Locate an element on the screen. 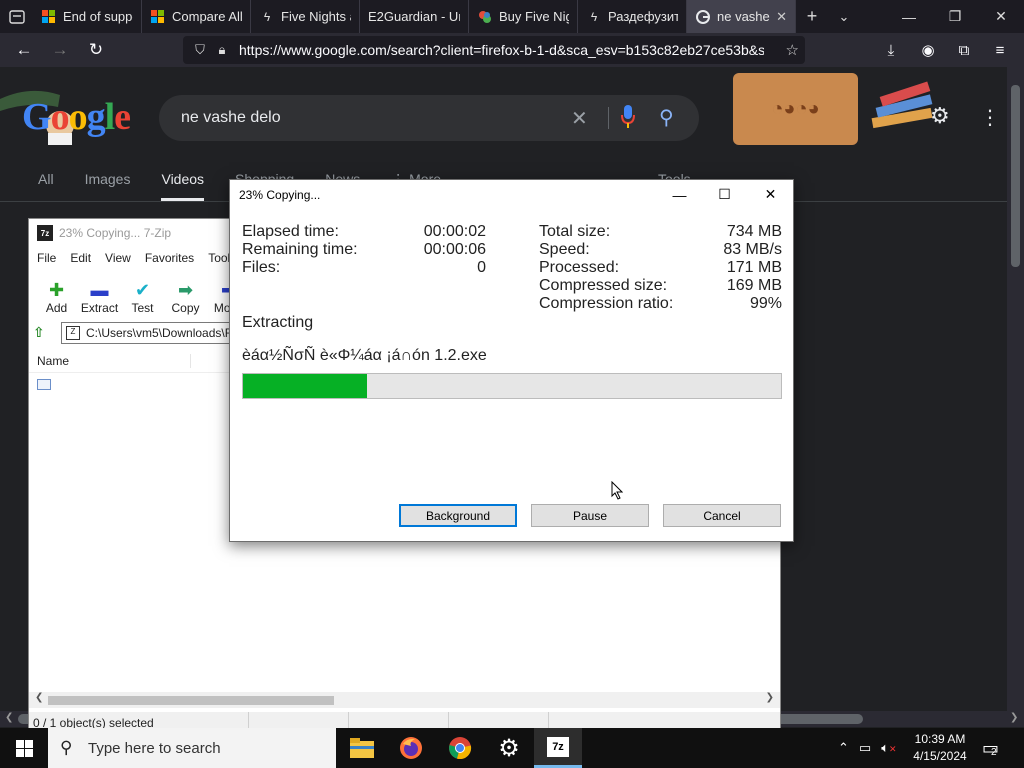  restore-button: ❐ is located at coordinates (955, 16).